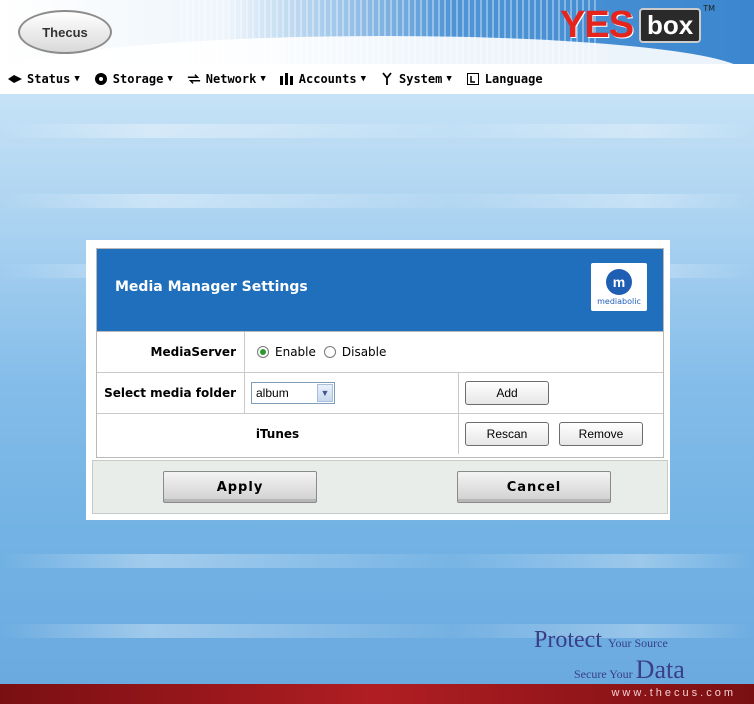 The image size is (754, 704). What do you see at coordinates (380, 487) in the screenshot?
I see `action-bar: Apply Cancel` at bounding box center [380, 487].